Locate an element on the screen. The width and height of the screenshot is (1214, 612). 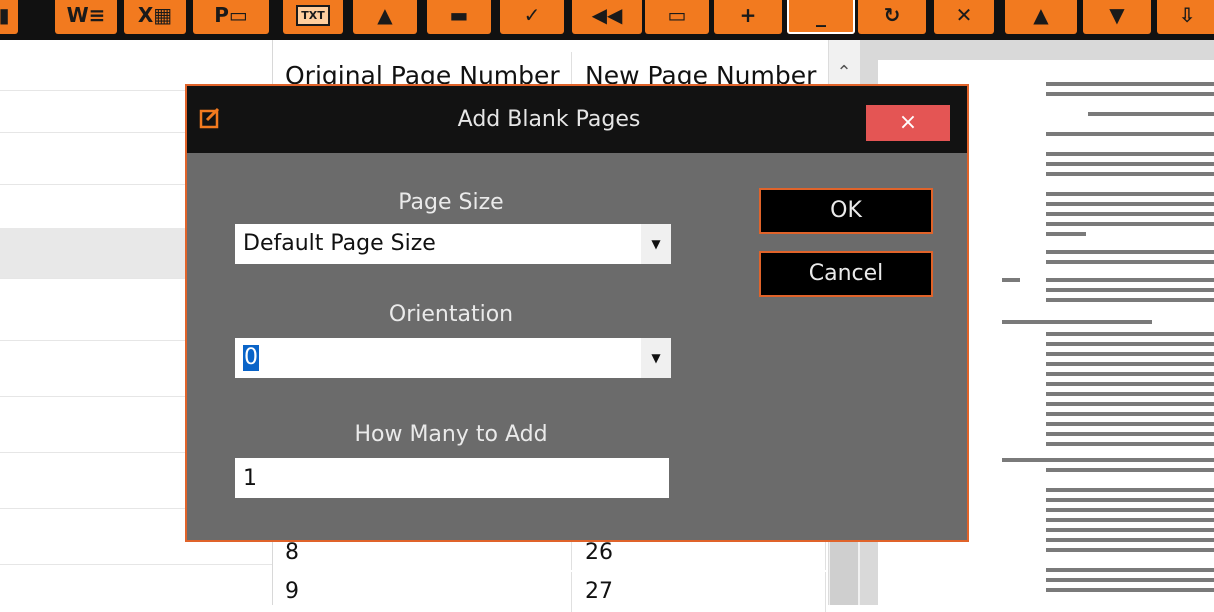
txt-export-icon: TXT is located at coordinates (313, 17).